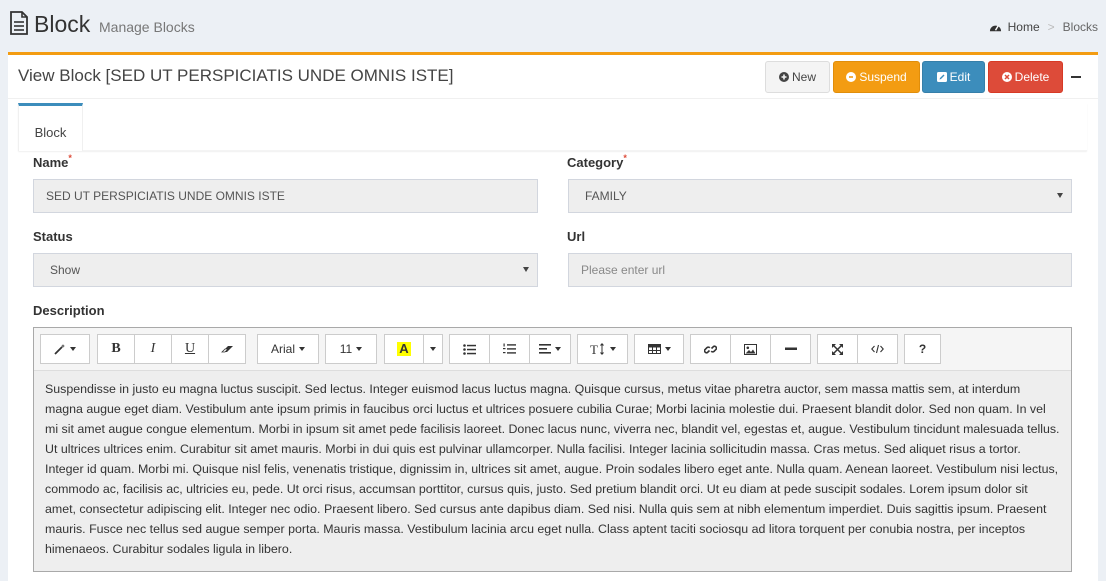 Image resolution: width=1106 pixels, height=581 pixels. I want to click on highlight-color-button: A, so click(404, 349).